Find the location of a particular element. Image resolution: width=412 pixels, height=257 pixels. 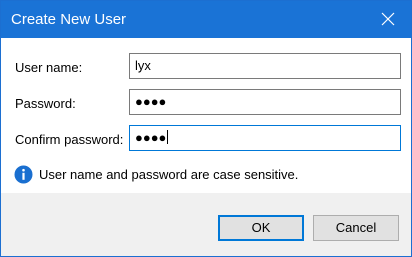

confirm-password-label: Confirm password: is located at coordinates (69, 139).